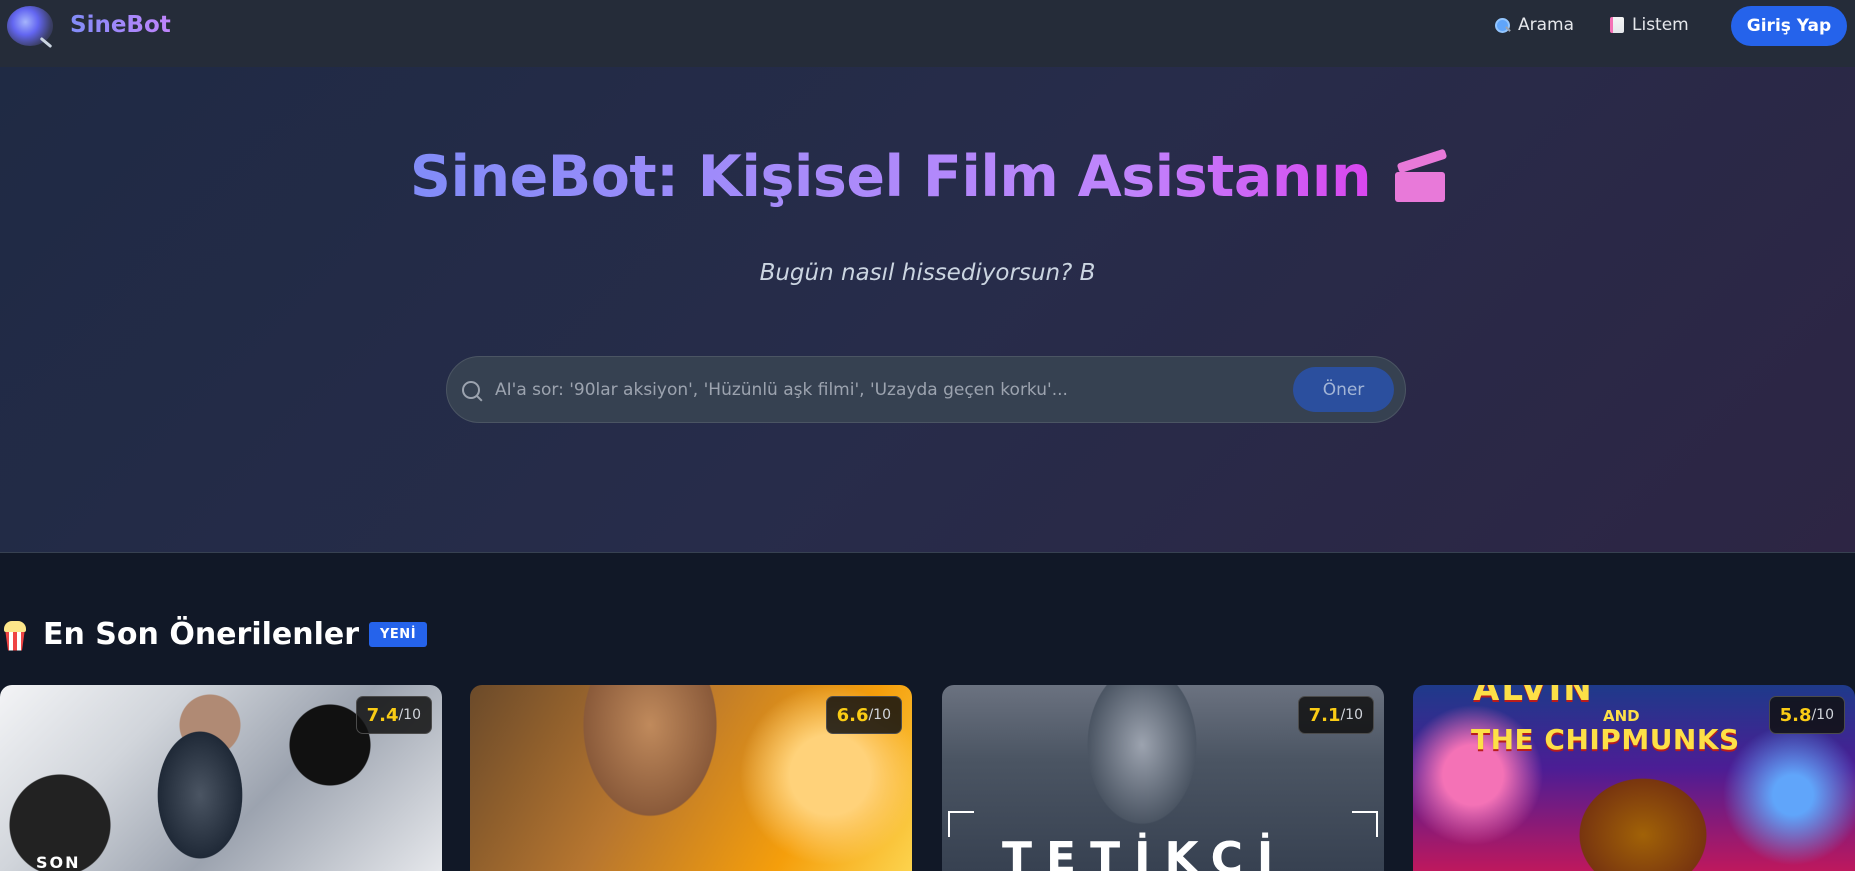  What do you see at coordinates (382, 715) in the screenshot?
I see `rating-score: 7.4` at bounding box center [382, 715].